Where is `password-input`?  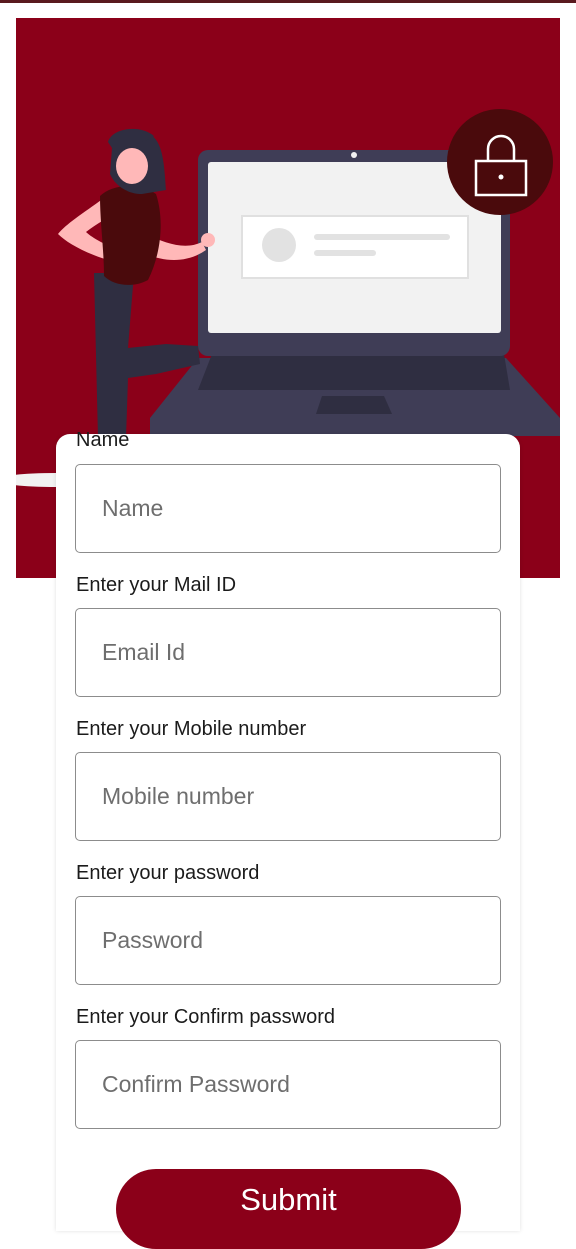 password-input is located at coordinates (288, 940).